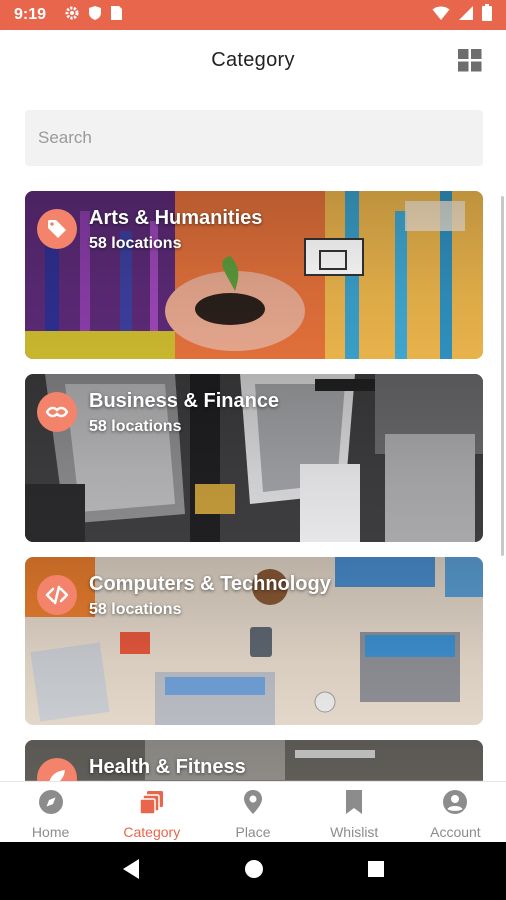 The image size is (506, 900). I want to click on category-icon, so click(152, 804).